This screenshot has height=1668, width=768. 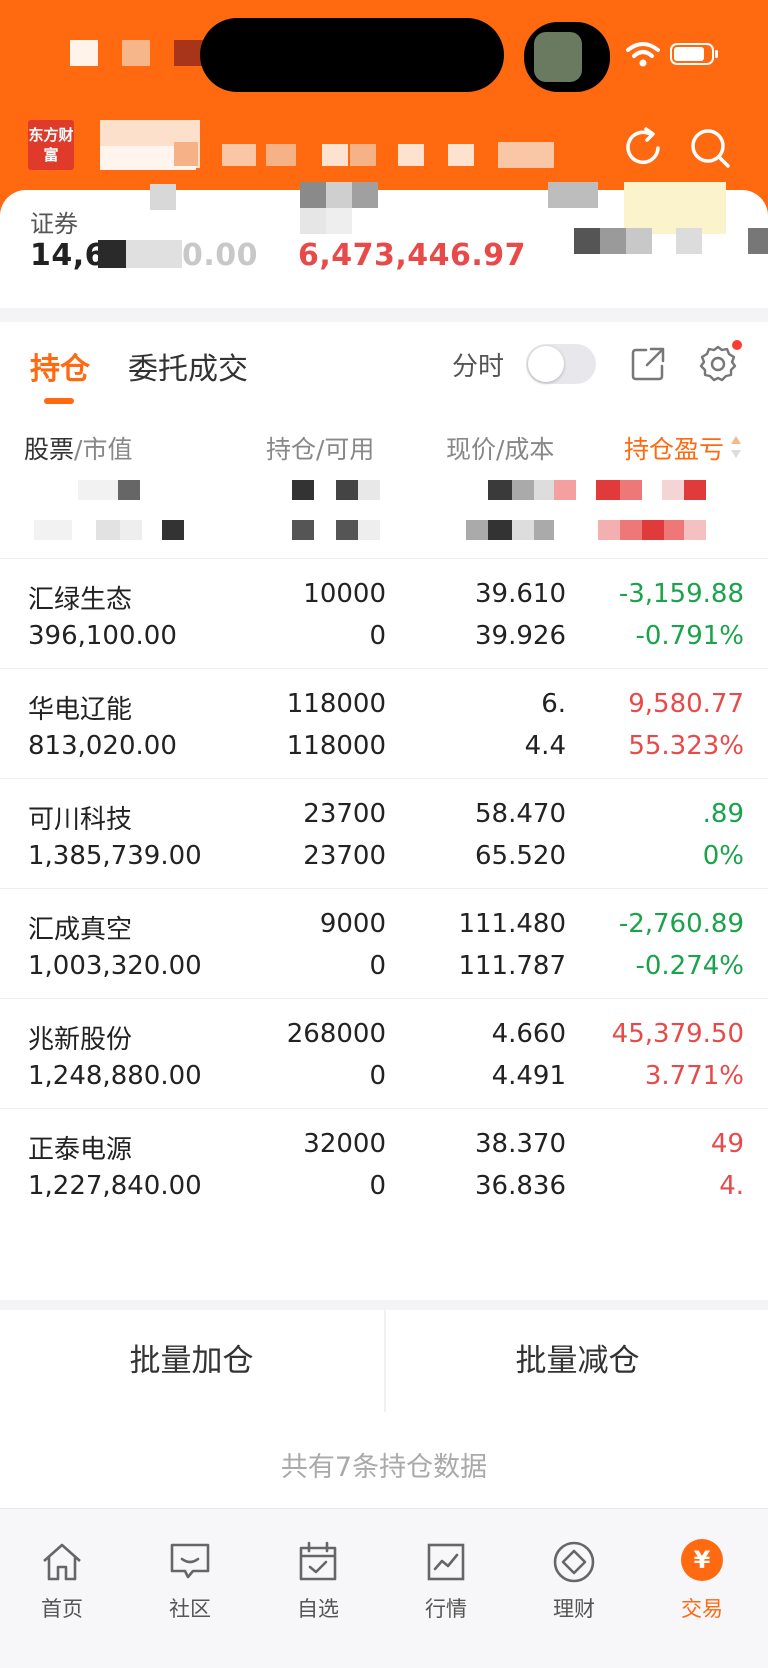 I want to click on holdings-count-note: 共有7条持仓数据, so click(x=384, y=1460).